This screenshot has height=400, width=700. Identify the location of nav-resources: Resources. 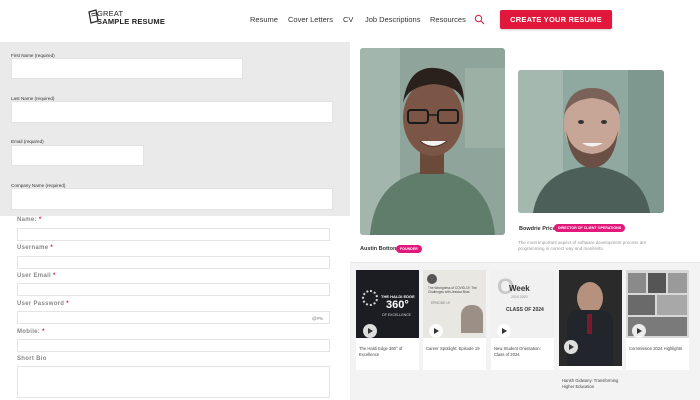
(448, 19).